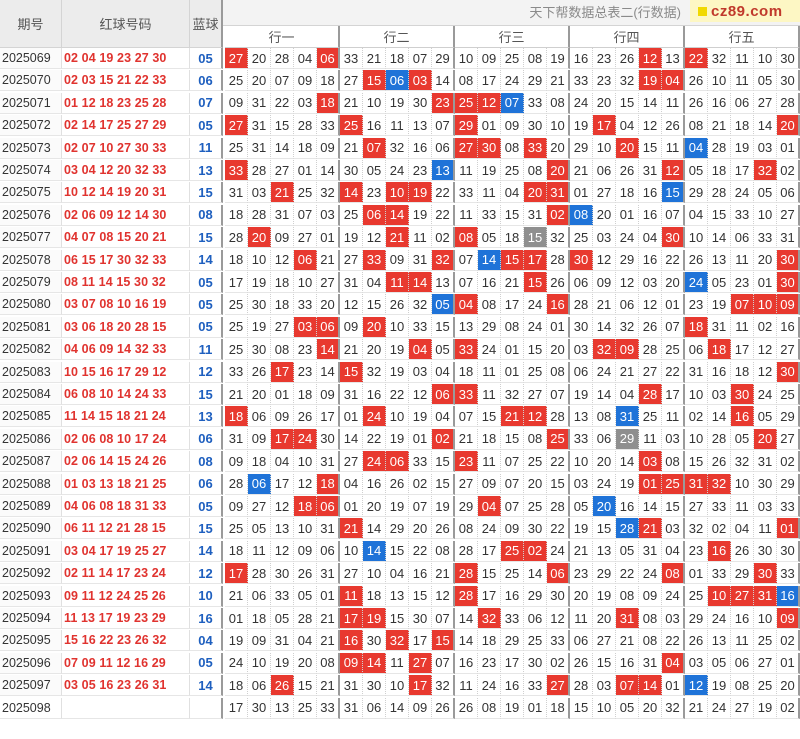  What do you see at coordinates (206, 574) in the screenshot?
I see `blue-ball-cell: 12` at bounding box center [206, 574].